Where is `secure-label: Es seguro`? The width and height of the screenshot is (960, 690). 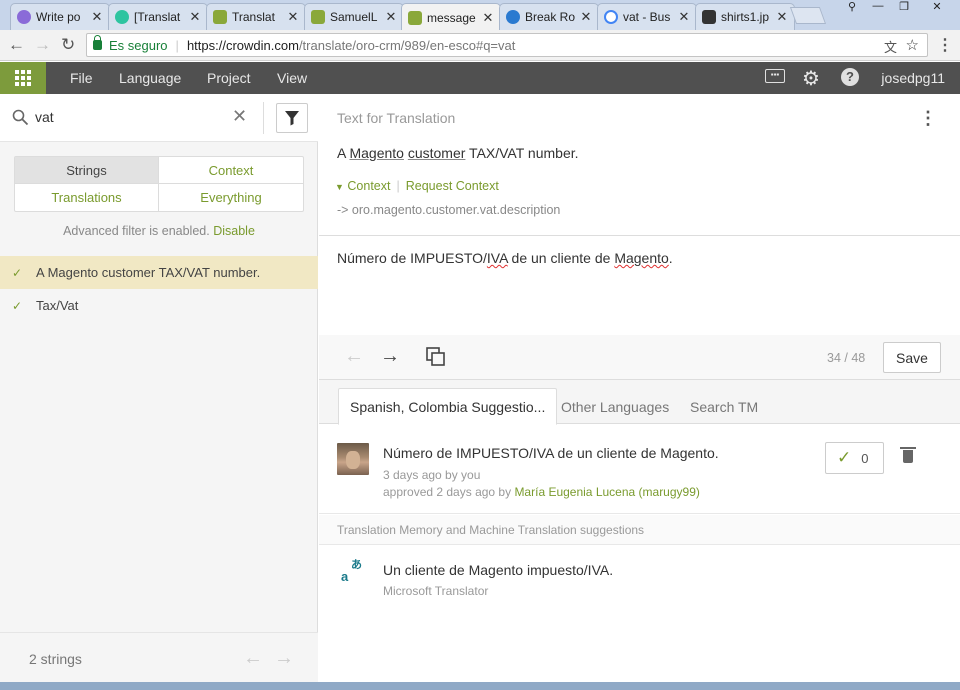 secure-label: Es seguro is located at coordinates (138, 45).